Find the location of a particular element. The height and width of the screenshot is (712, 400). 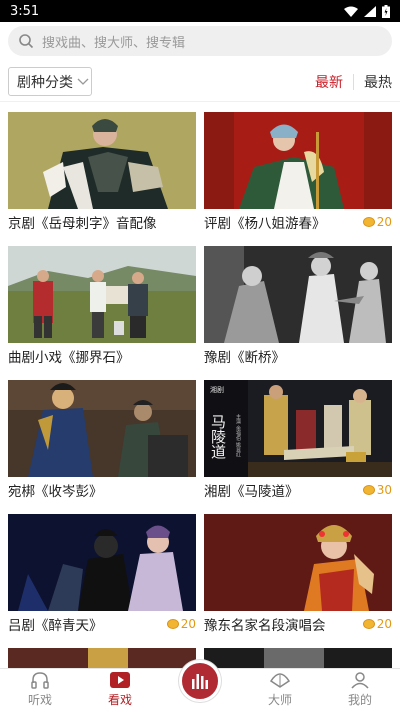

status-icons is located at coordinates (367, 11).